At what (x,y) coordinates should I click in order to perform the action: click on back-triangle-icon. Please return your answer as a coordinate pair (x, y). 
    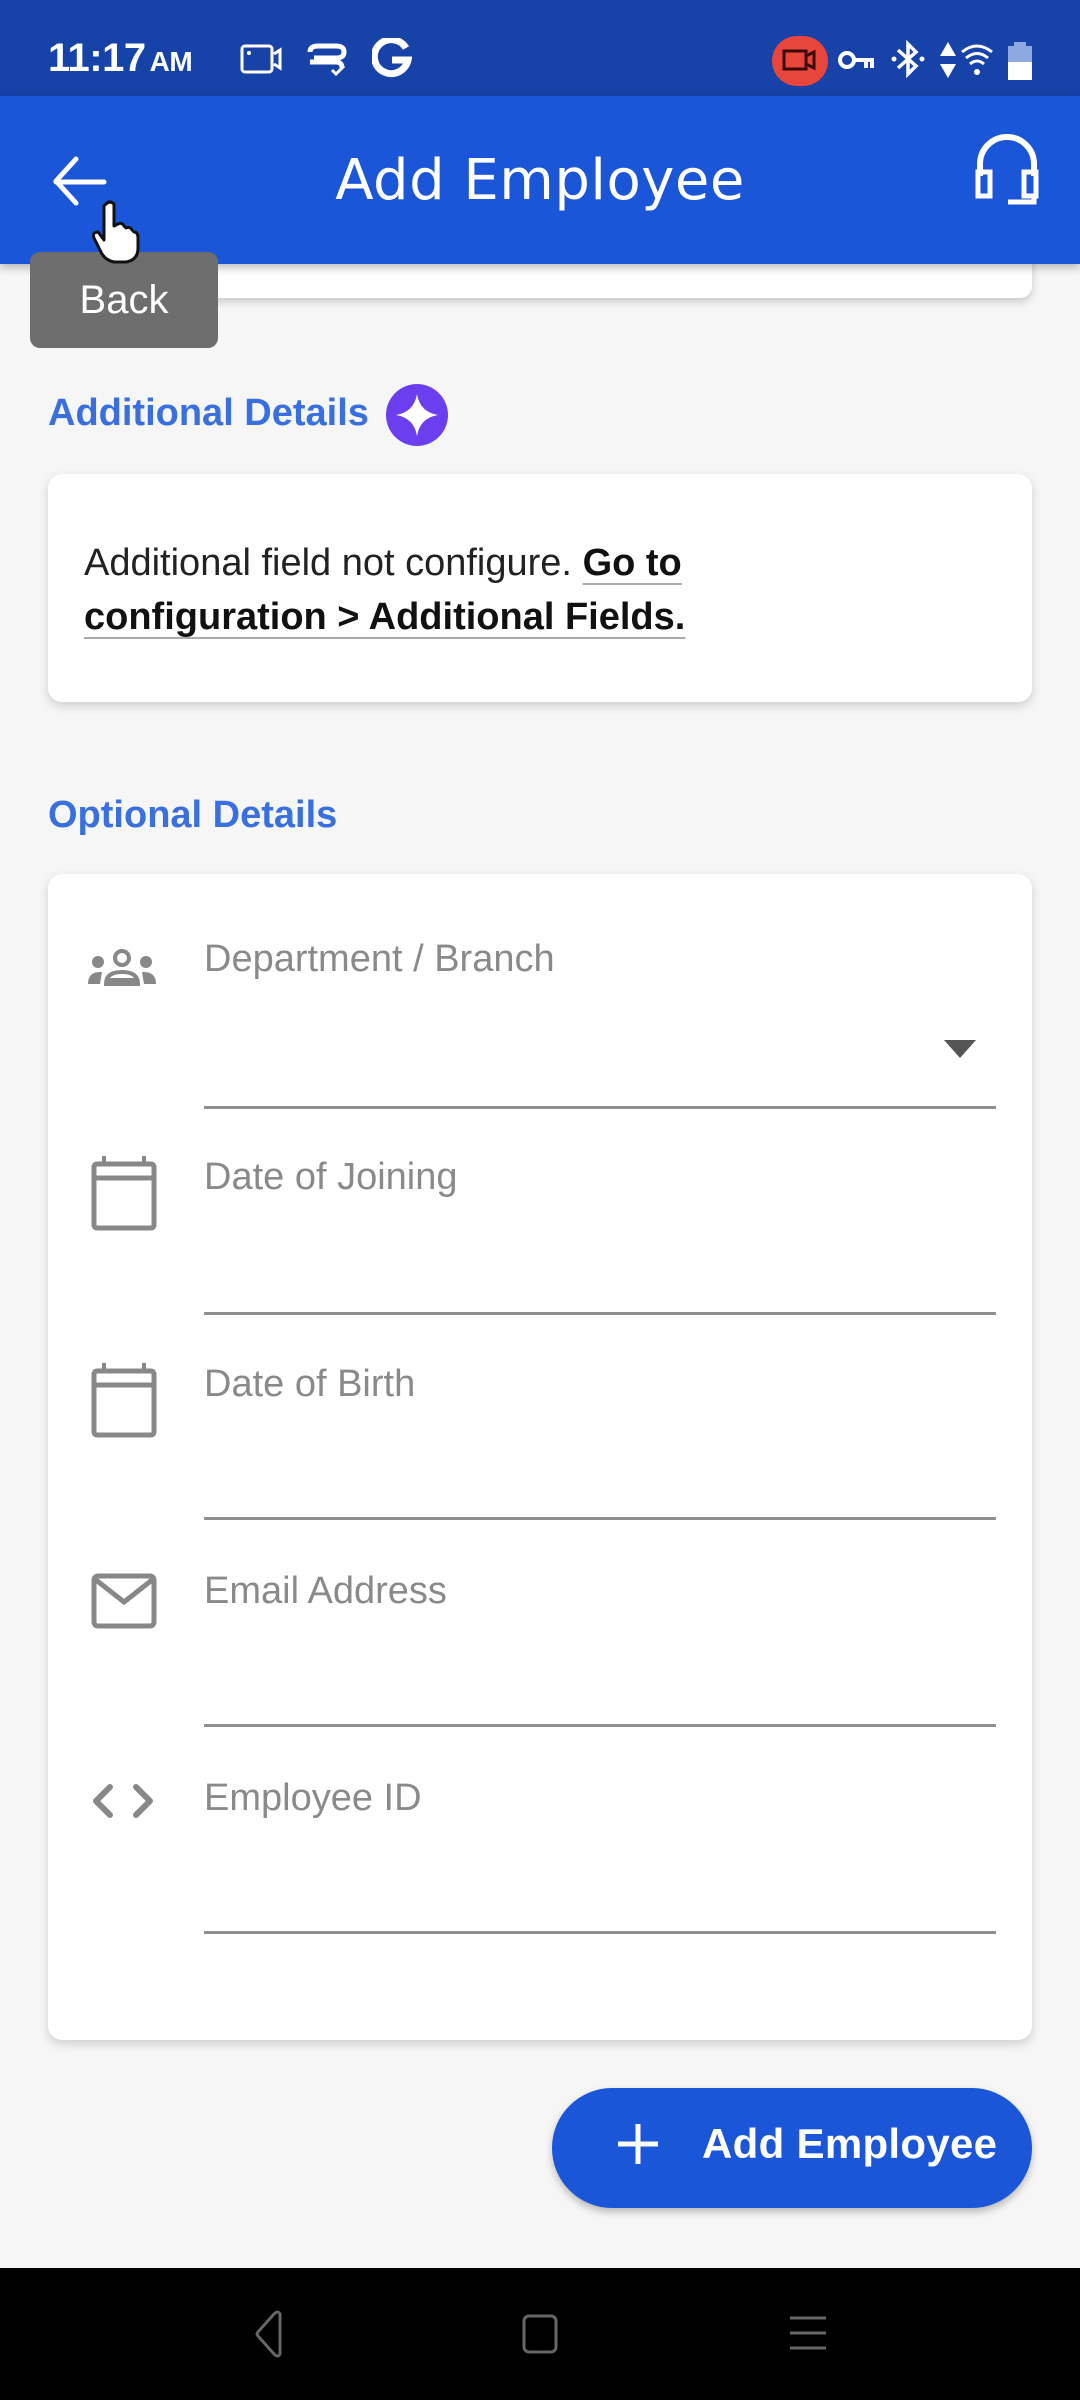
    Looking at the image, I should click on (270, 2334).